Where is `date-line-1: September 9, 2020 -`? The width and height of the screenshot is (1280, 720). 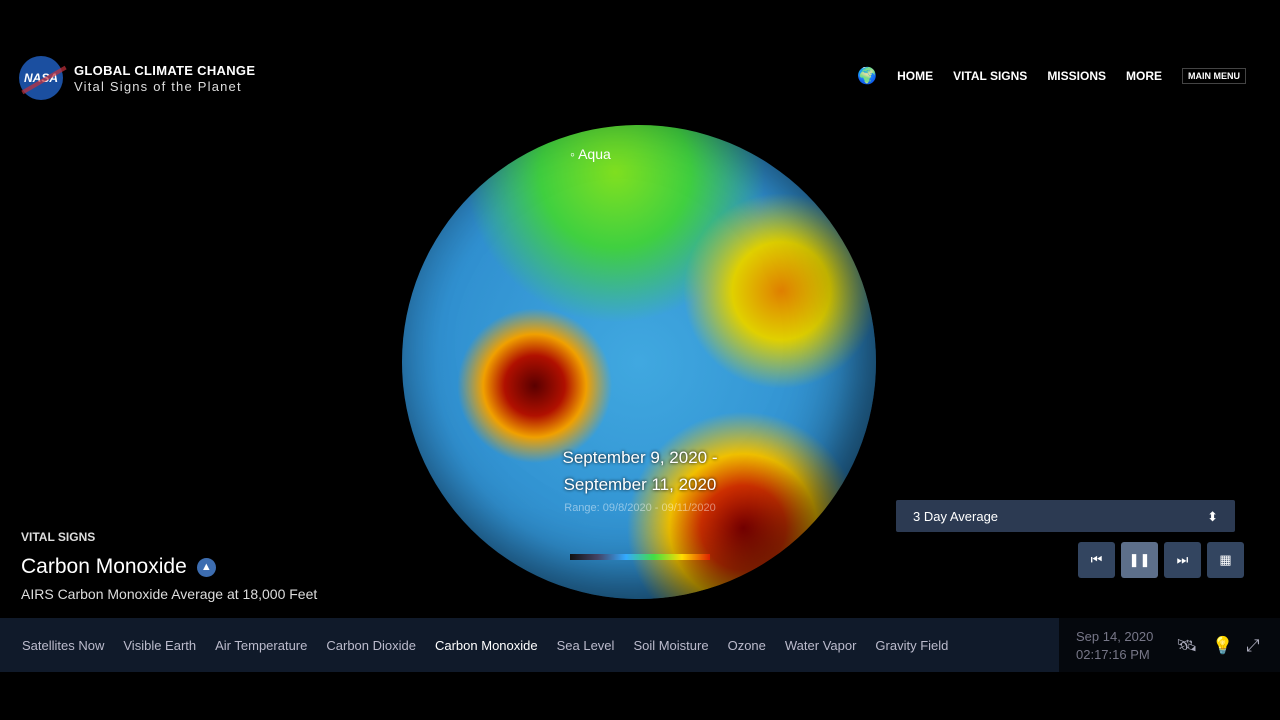
date-line-1: September 9, 2020 - is located at coordinates (640, 457).